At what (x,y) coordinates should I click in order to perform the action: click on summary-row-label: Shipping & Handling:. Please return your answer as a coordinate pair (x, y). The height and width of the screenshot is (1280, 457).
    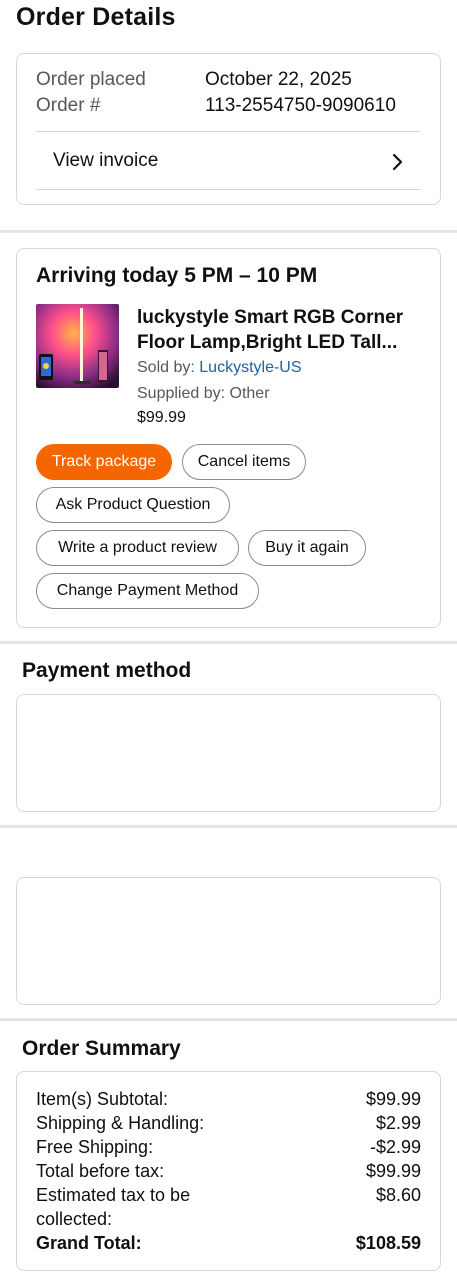
    Looking at the image, I should click on (120, 1123).